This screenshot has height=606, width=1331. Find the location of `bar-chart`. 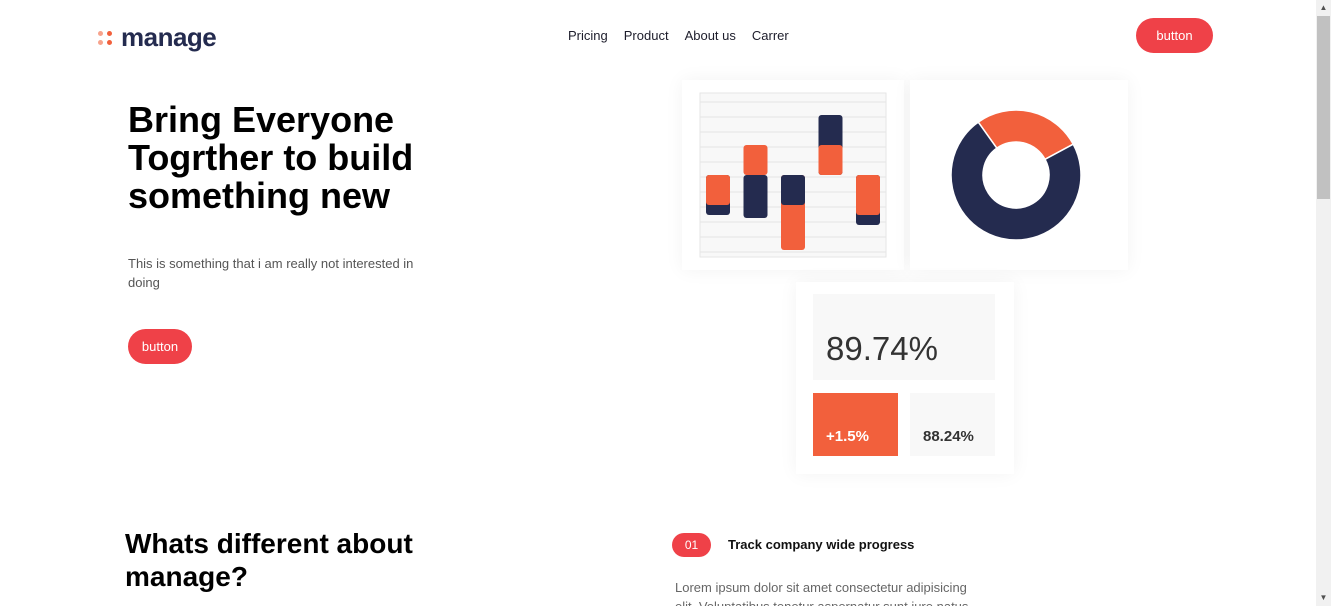

bar-chart is located at coordinates (793, 175).